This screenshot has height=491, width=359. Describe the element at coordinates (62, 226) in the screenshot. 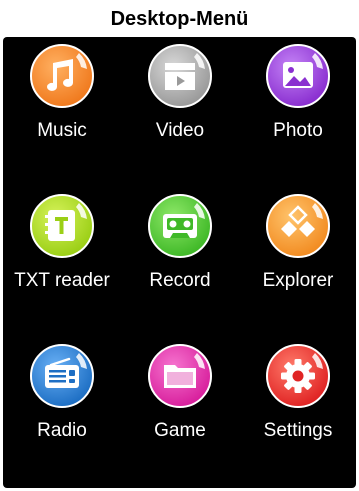

I see `text-document-icon` at that location.